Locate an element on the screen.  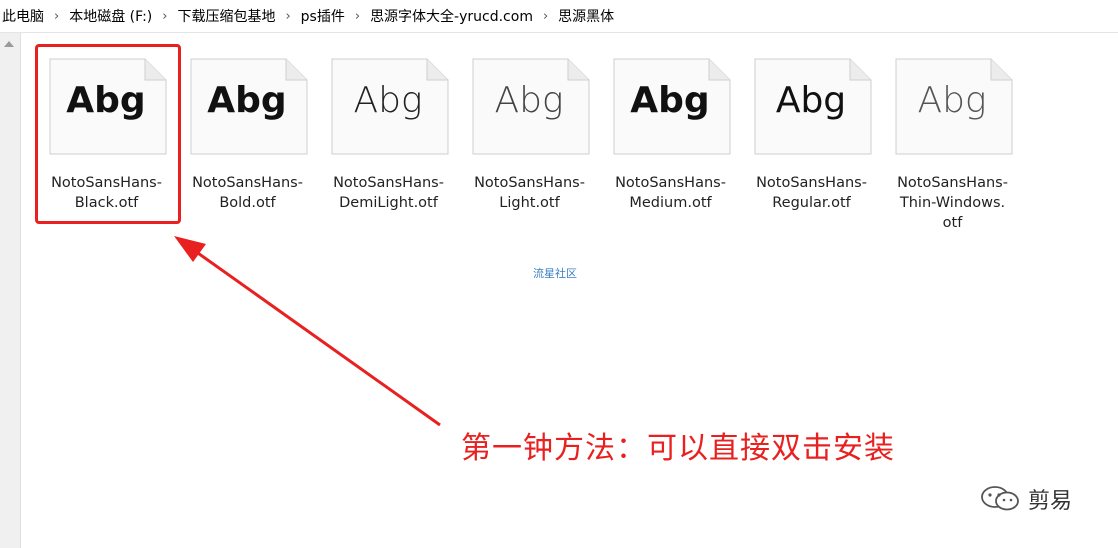
annotation-text: 第一钟方法：可以直接双击安装 is located at coordinates (678, 448).